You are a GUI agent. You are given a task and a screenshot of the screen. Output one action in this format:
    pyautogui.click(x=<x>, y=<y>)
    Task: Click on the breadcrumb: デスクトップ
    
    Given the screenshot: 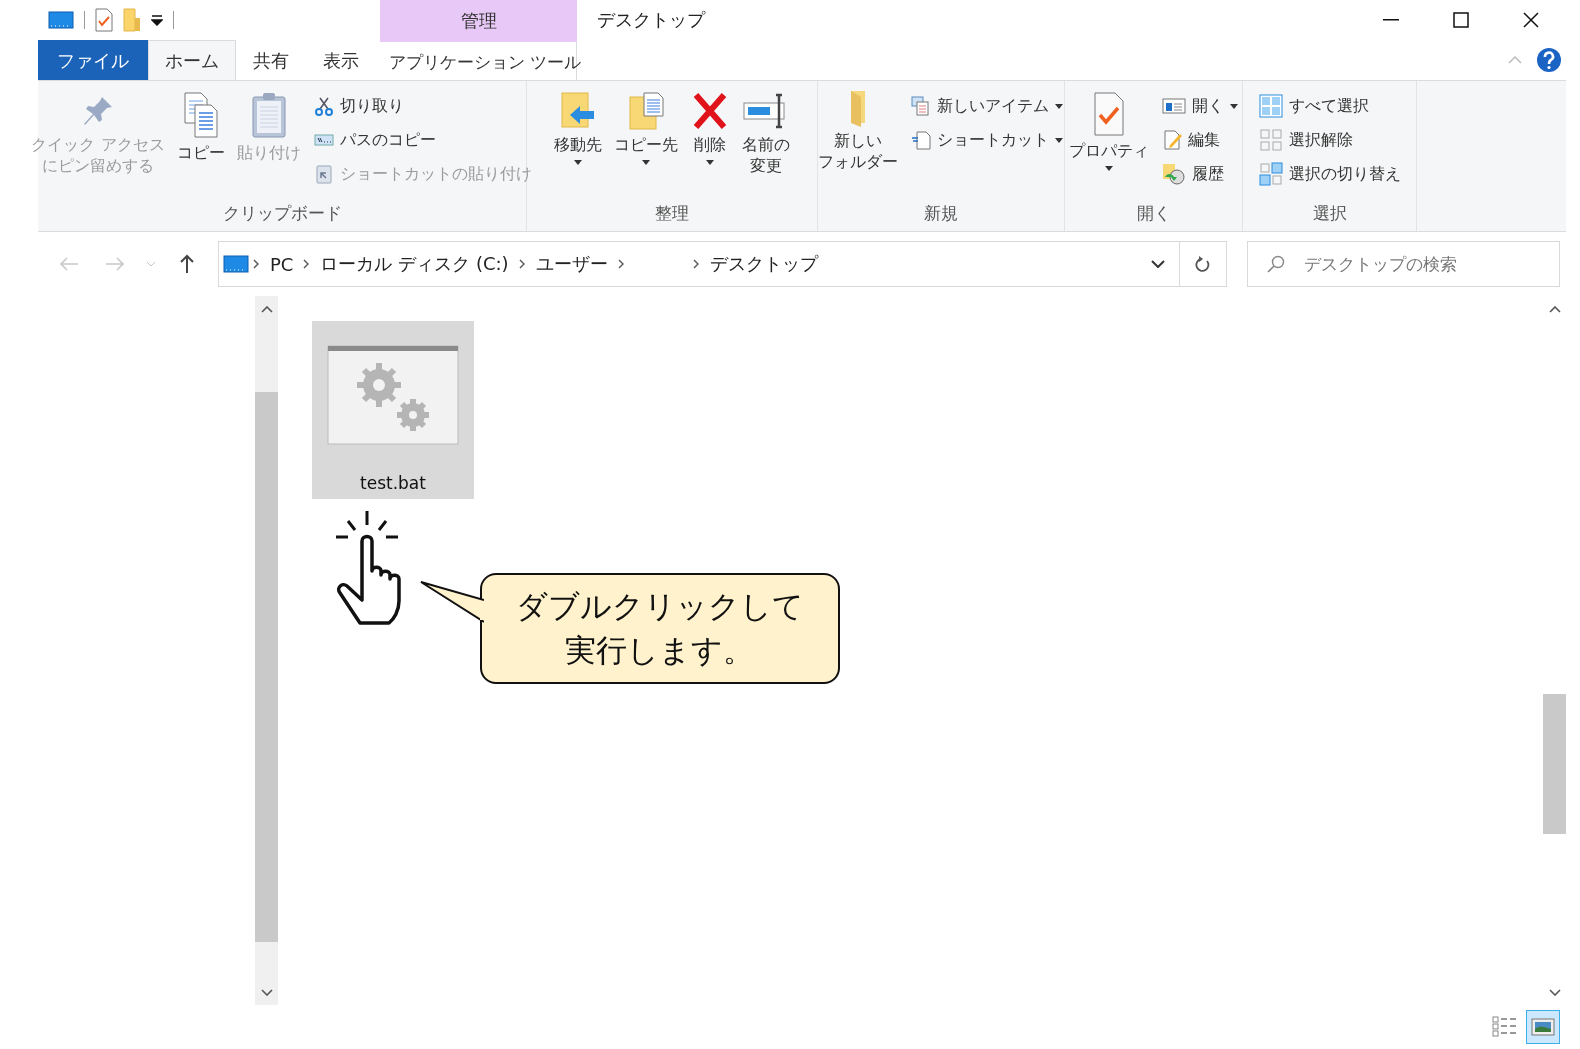 What is the action you would take?
    pyautogui.click(x=763, y=264)
    